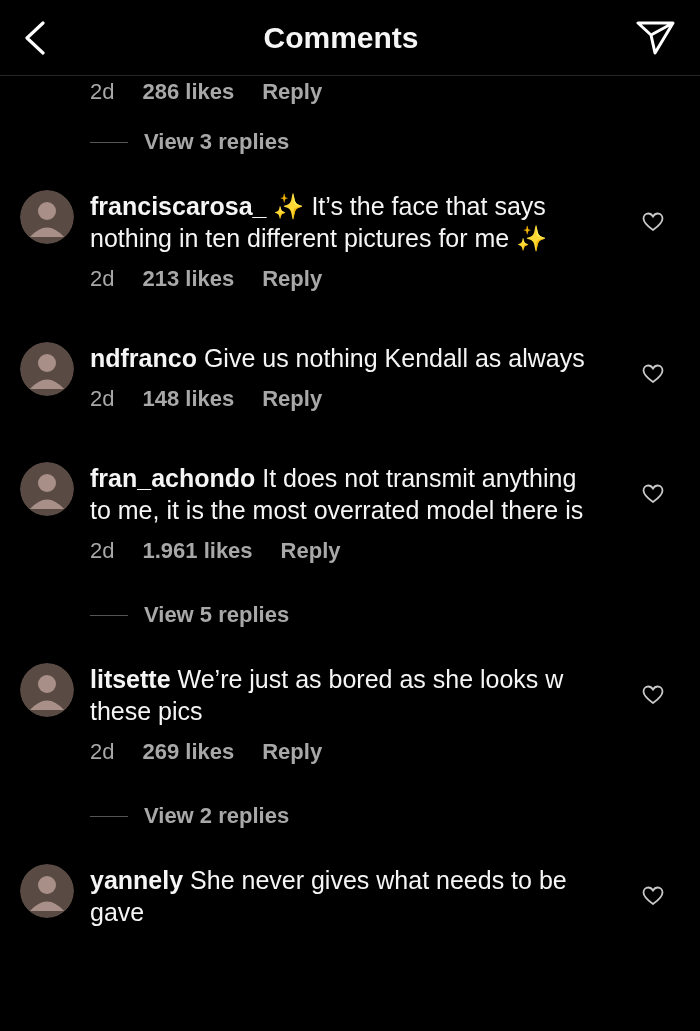 The height and width of the screenshot is (1031, 700). I want to click on comment-text: ndfranco Give us nothing Kendall as always, so click(338, 358).